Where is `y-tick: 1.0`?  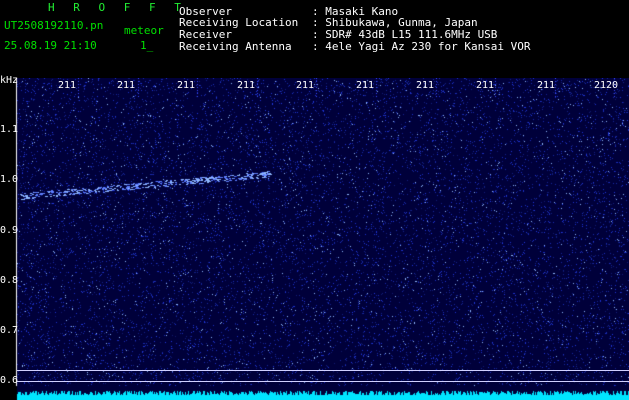 y-tick: 1.0 is located at coordinates (9, 179).